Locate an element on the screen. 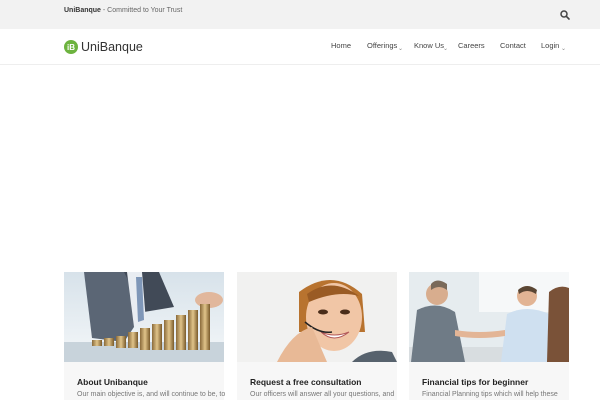 Image resolution: width=600 pixels, height=400 pixels. tagline: UniBanque - Committed to Your Trust is located at coordinates (124, 10).